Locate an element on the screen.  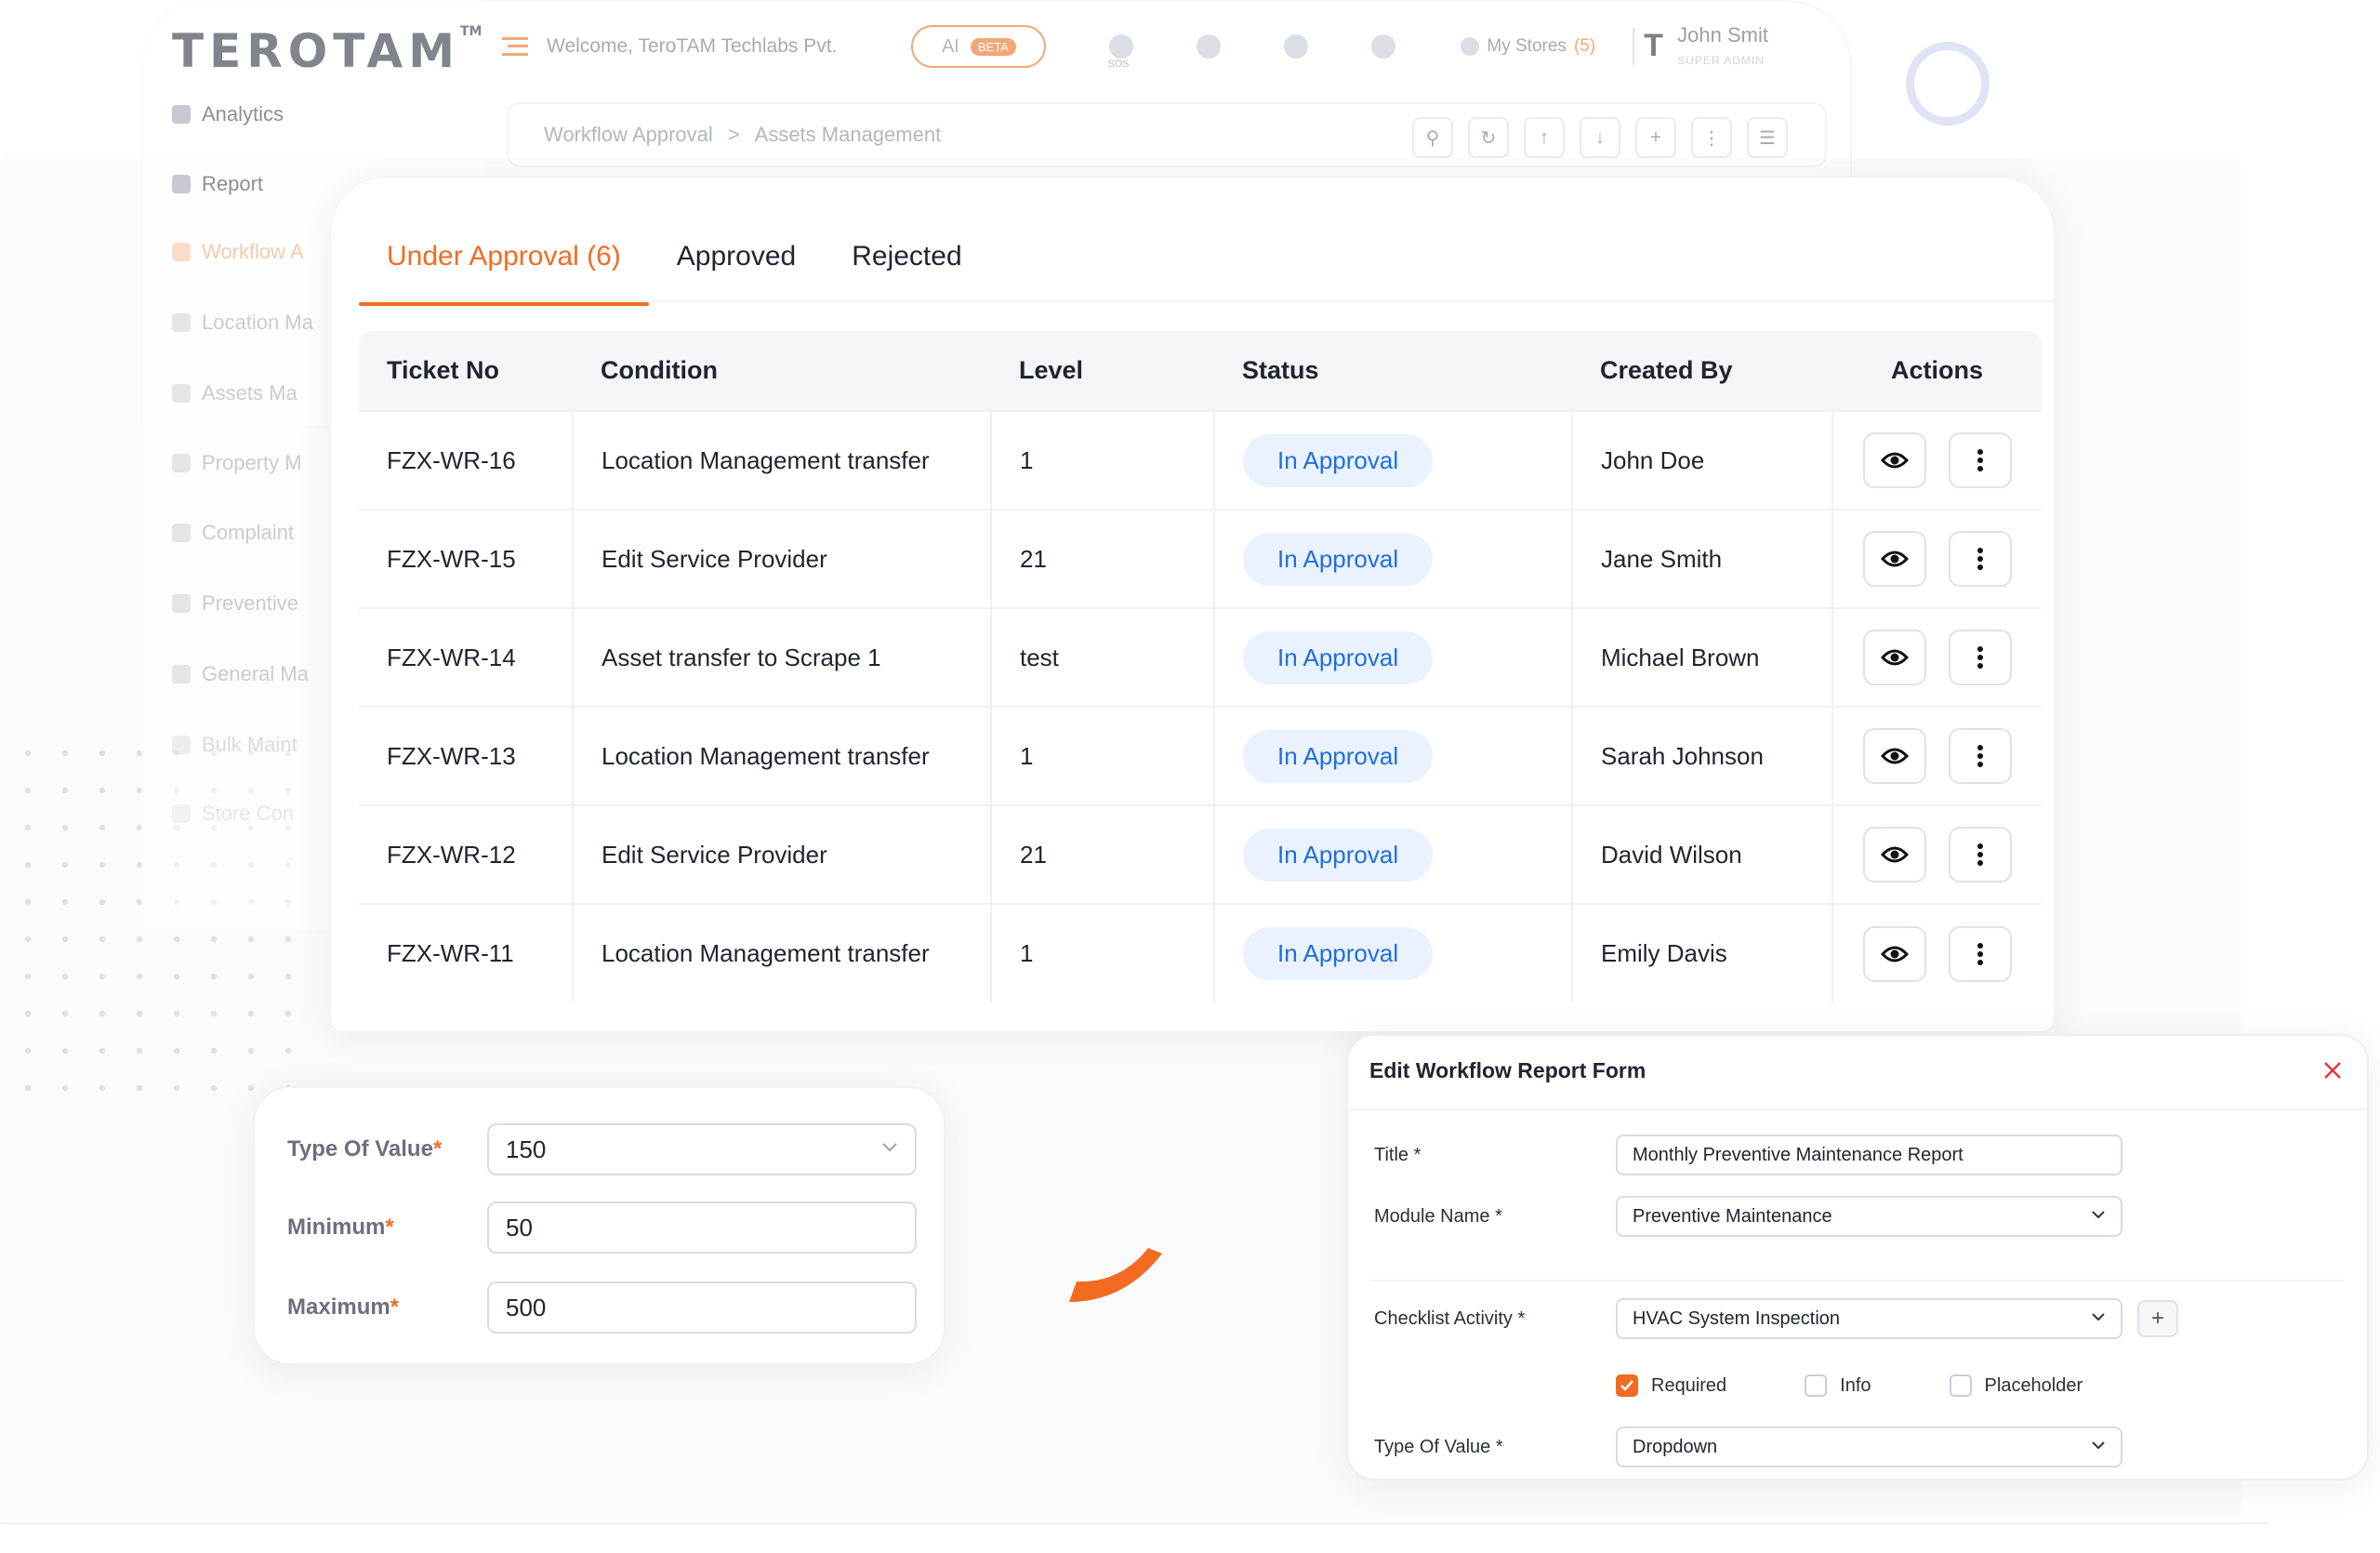
tab-divider is located at coordinates (1206, 301).